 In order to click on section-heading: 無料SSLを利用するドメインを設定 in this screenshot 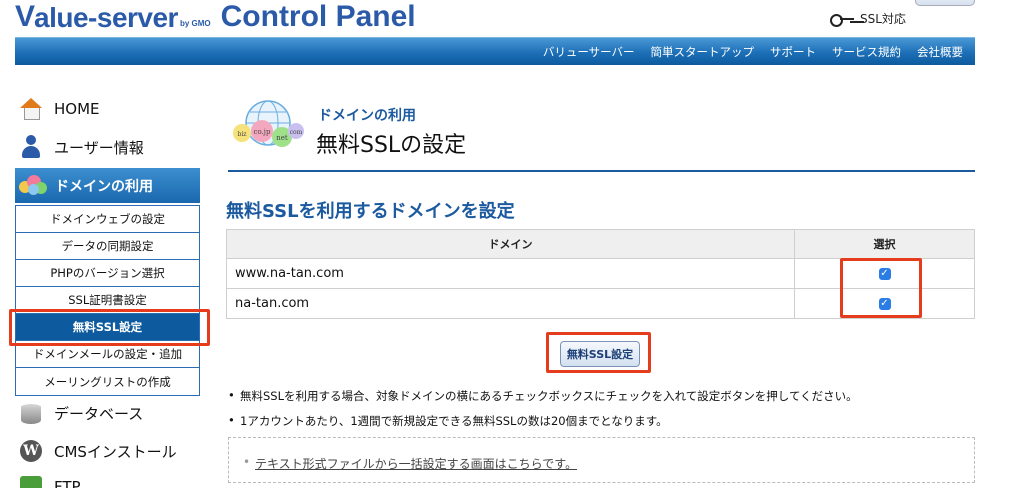, I will do `click(370, 211)`.